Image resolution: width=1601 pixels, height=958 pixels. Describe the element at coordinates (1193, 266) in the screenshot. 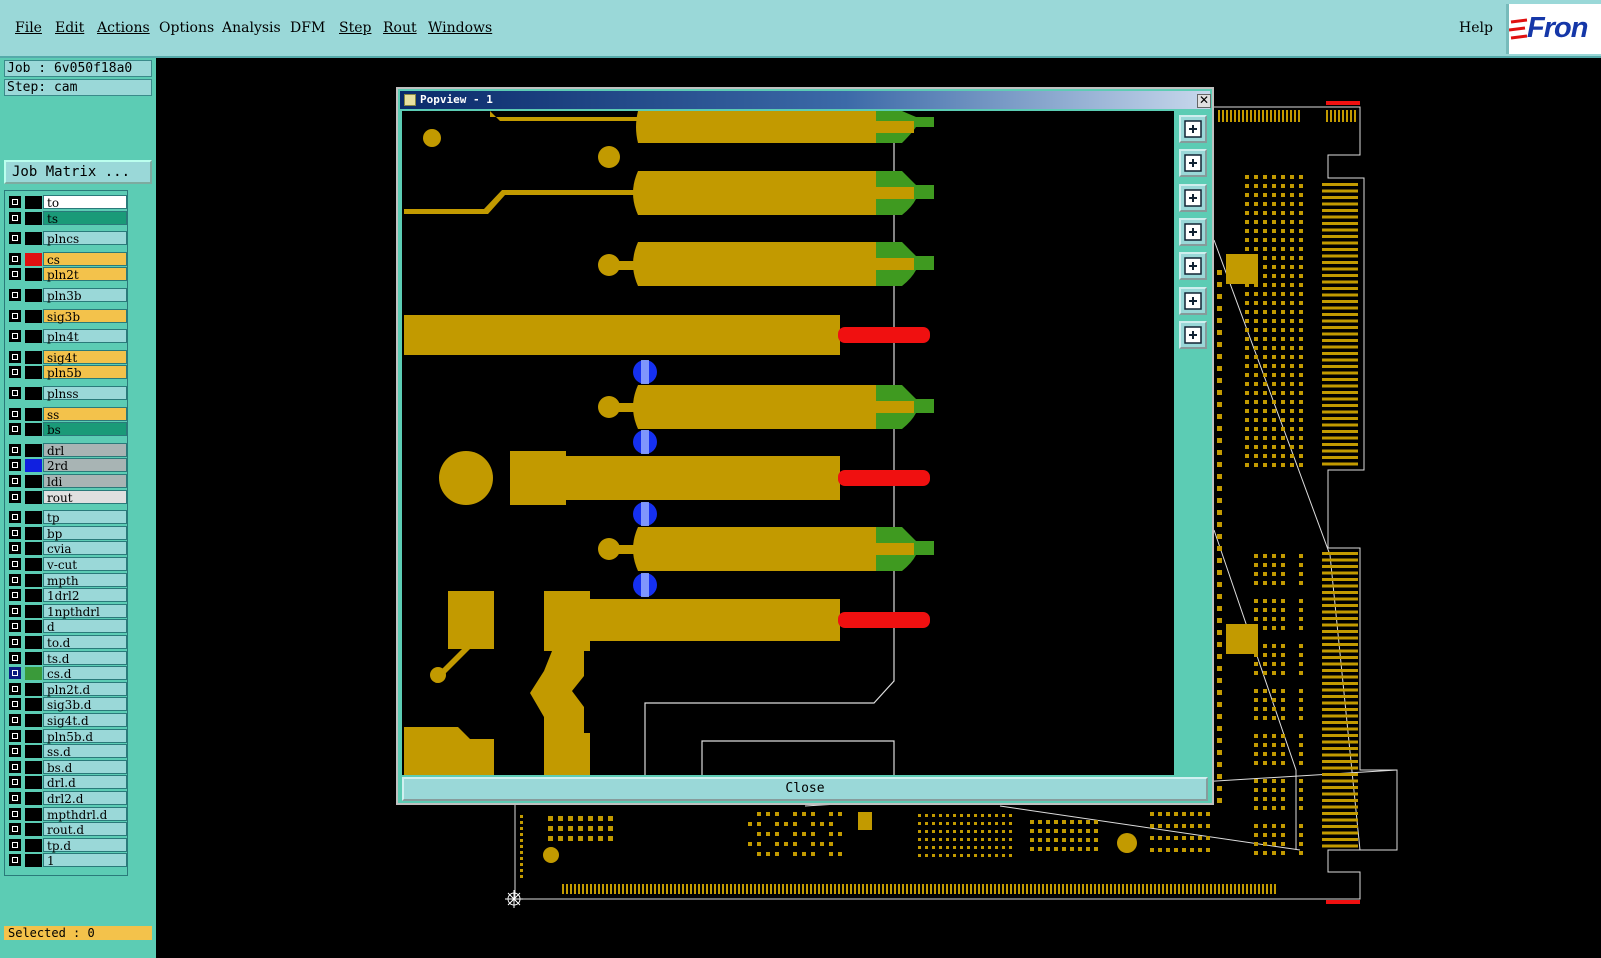

I see `pan-right-icon` at that location.